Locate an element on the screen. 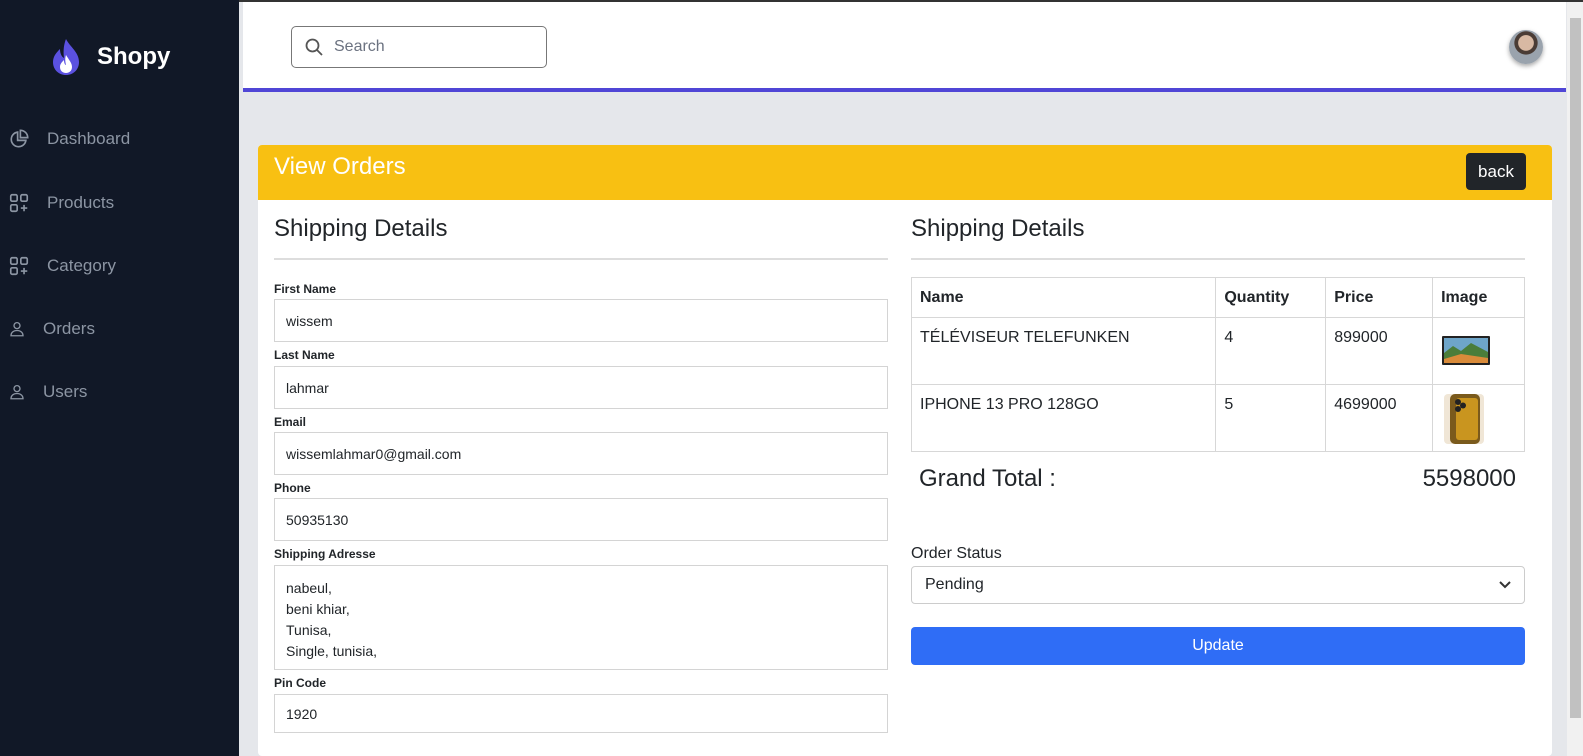 The image size is (1583, 756). pin-code-label: Pin Code is located at coordinates (300, 683).